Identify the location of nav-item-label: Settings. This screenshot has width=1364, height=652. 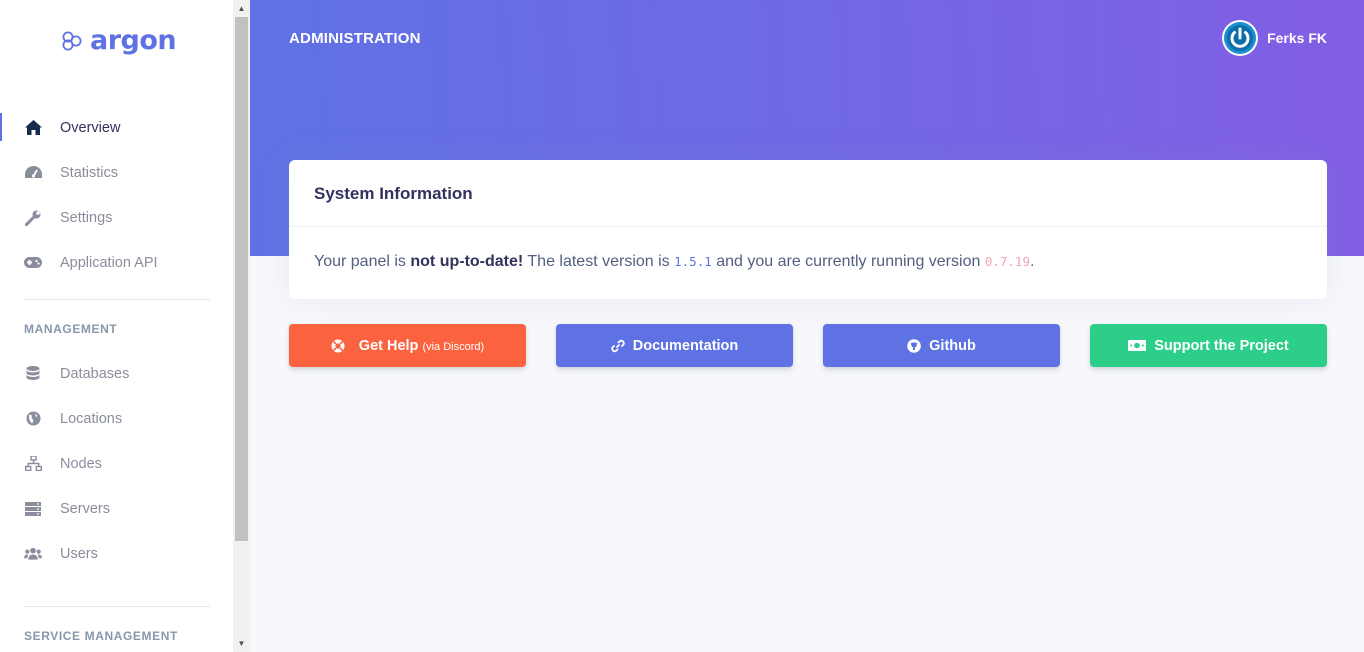
(86, 217).